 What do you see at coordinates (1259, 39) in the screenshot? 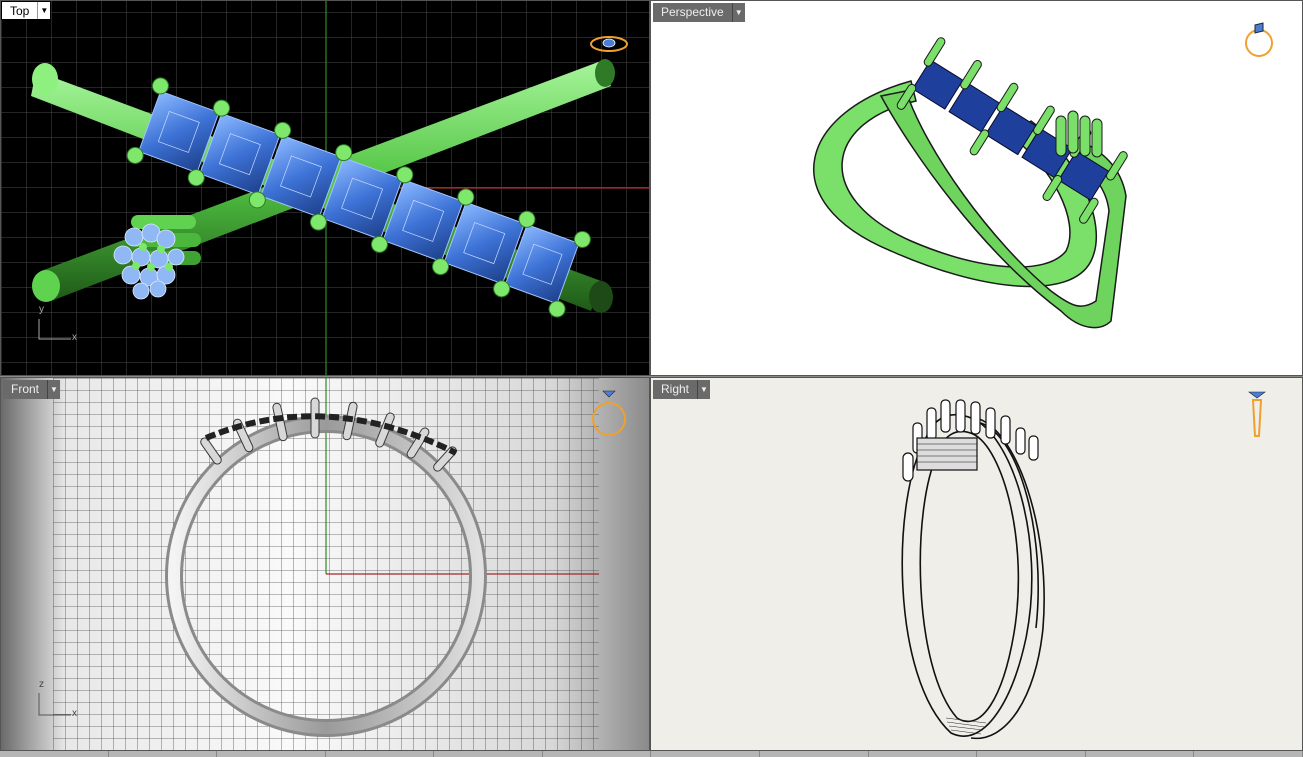
I see `ring-perspective-icon` at bounding box center [1259, 39].